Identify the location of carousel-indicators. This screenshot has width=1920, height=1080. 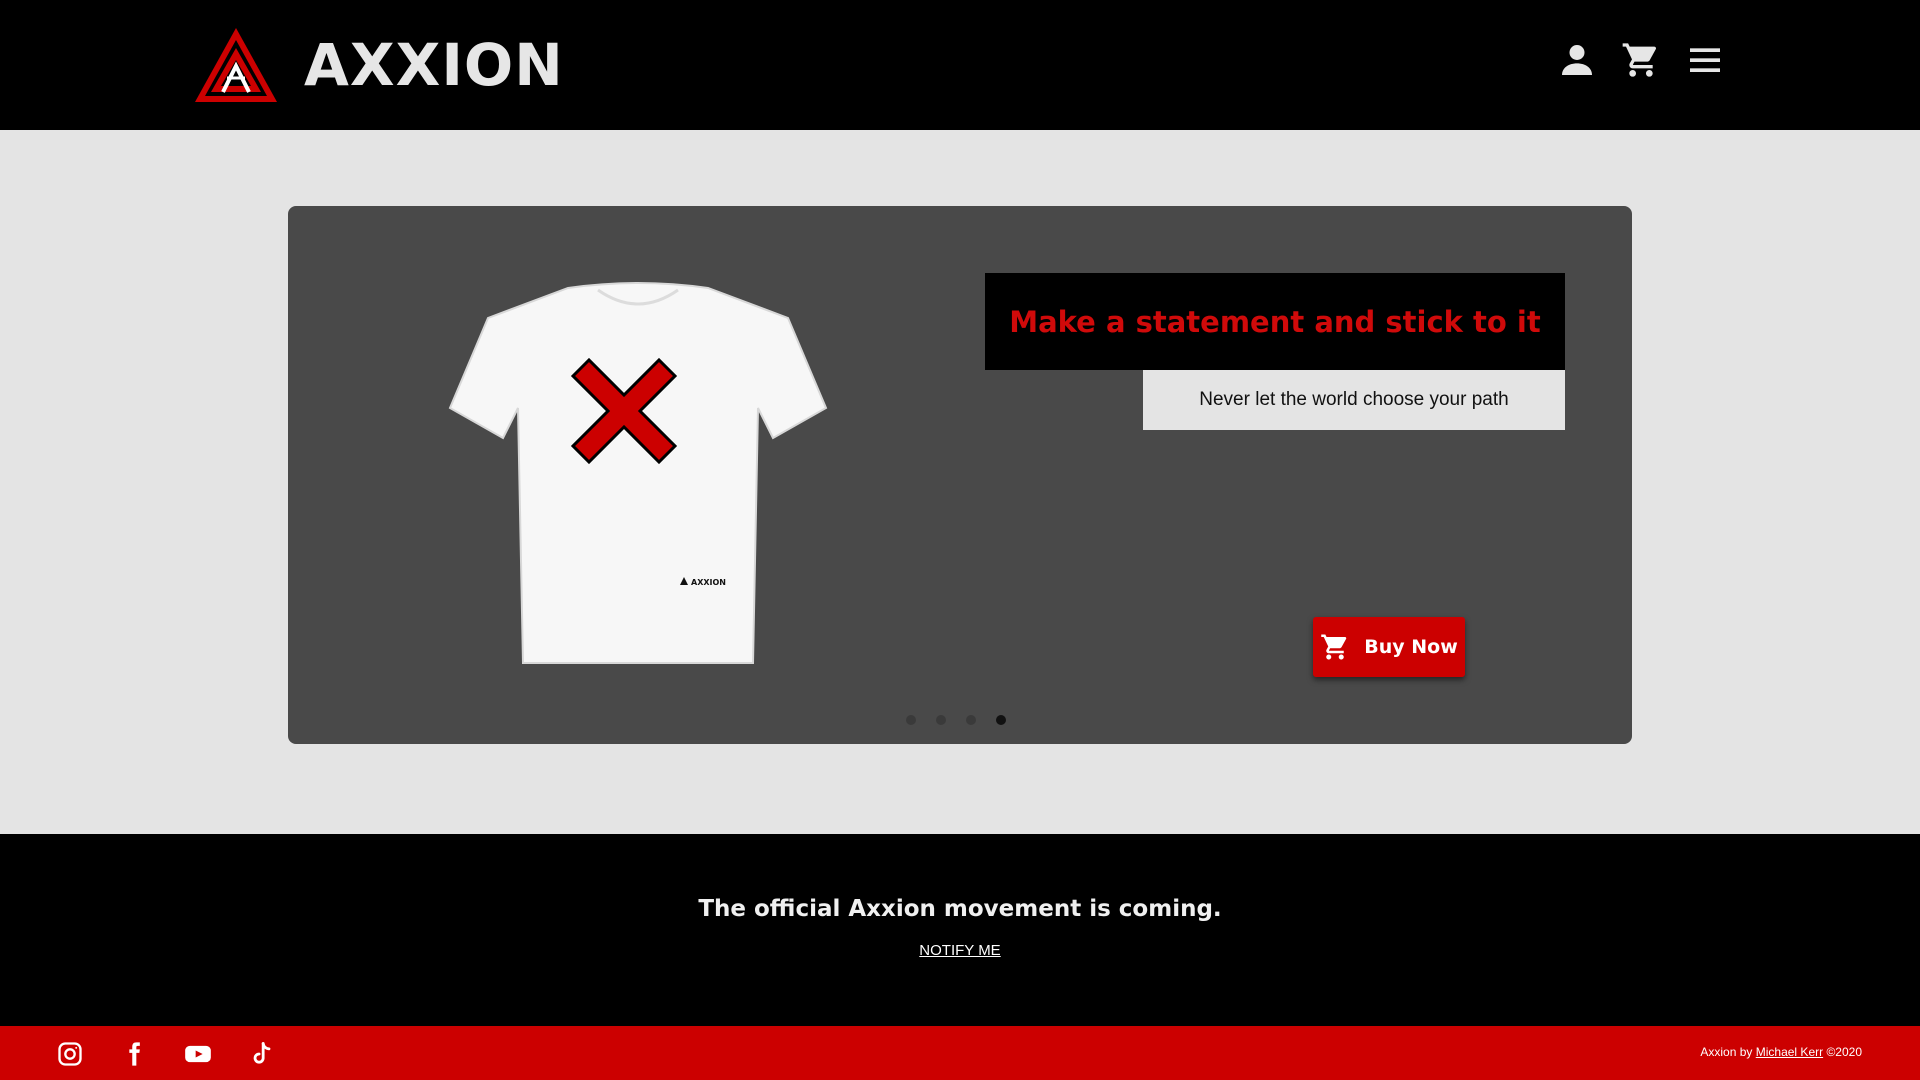
(956, 720).